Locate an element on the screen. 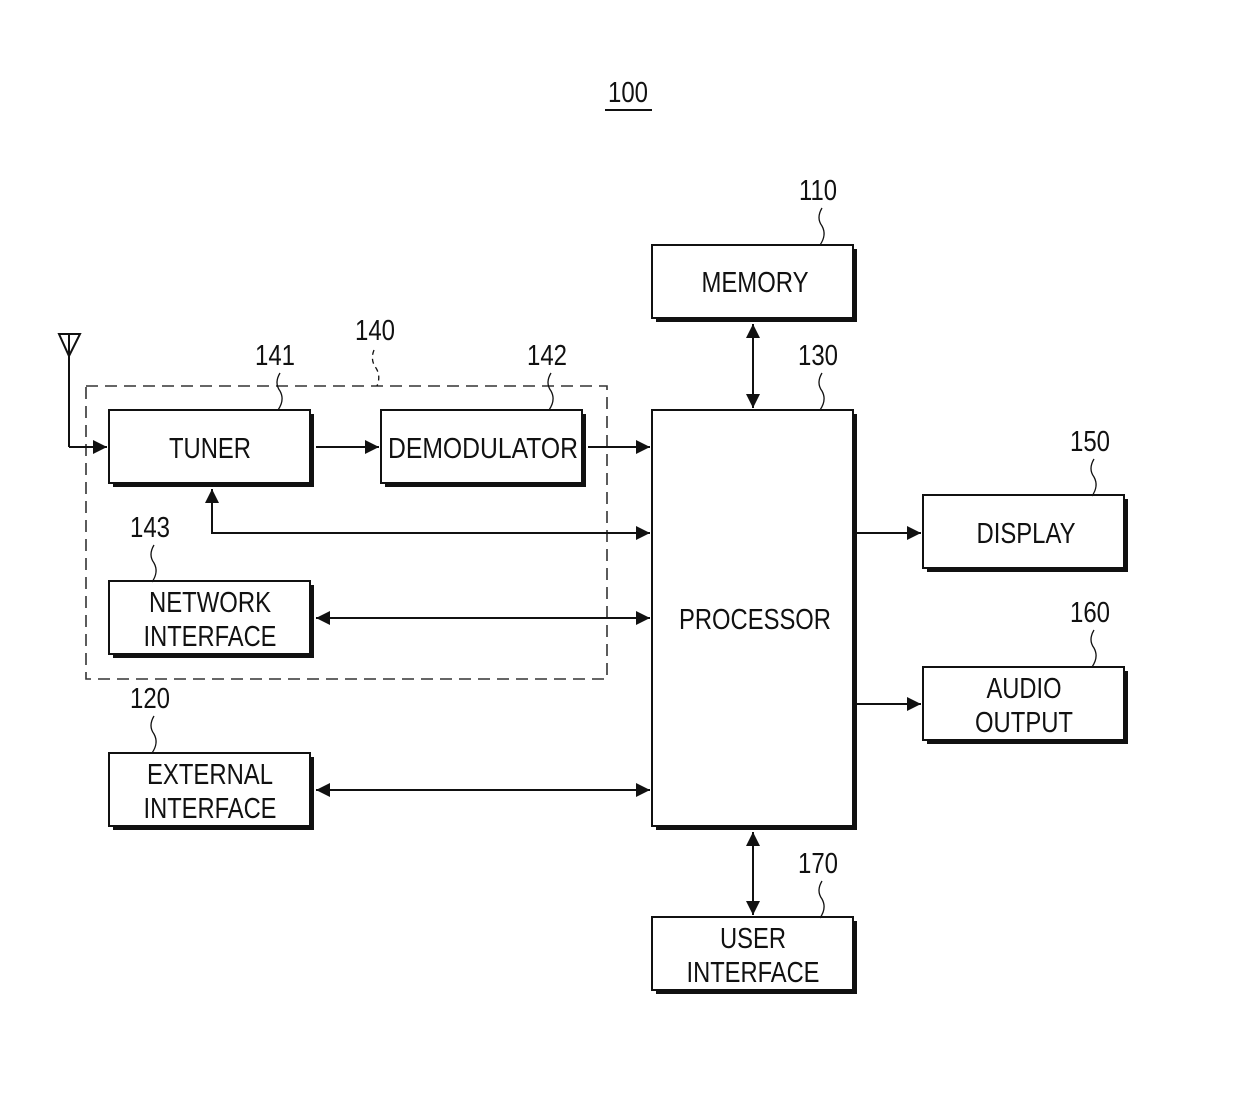 The height and width of the screenshot is (1093, 1240). receiver-group-leader is located at coordinates (375, 368).